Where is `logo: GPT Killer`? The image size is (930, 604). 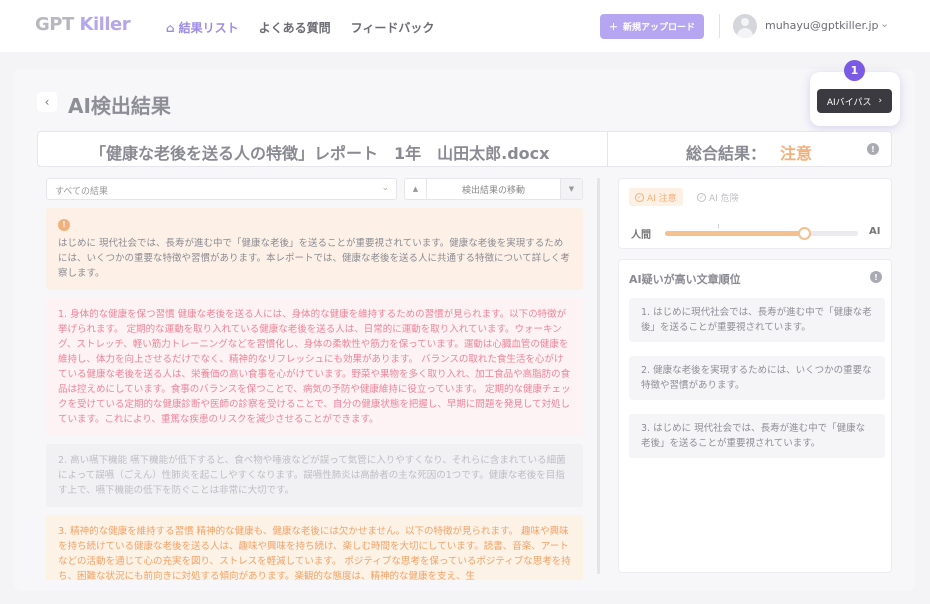 logo: GPT Killer is located at coordinates (83, 24).